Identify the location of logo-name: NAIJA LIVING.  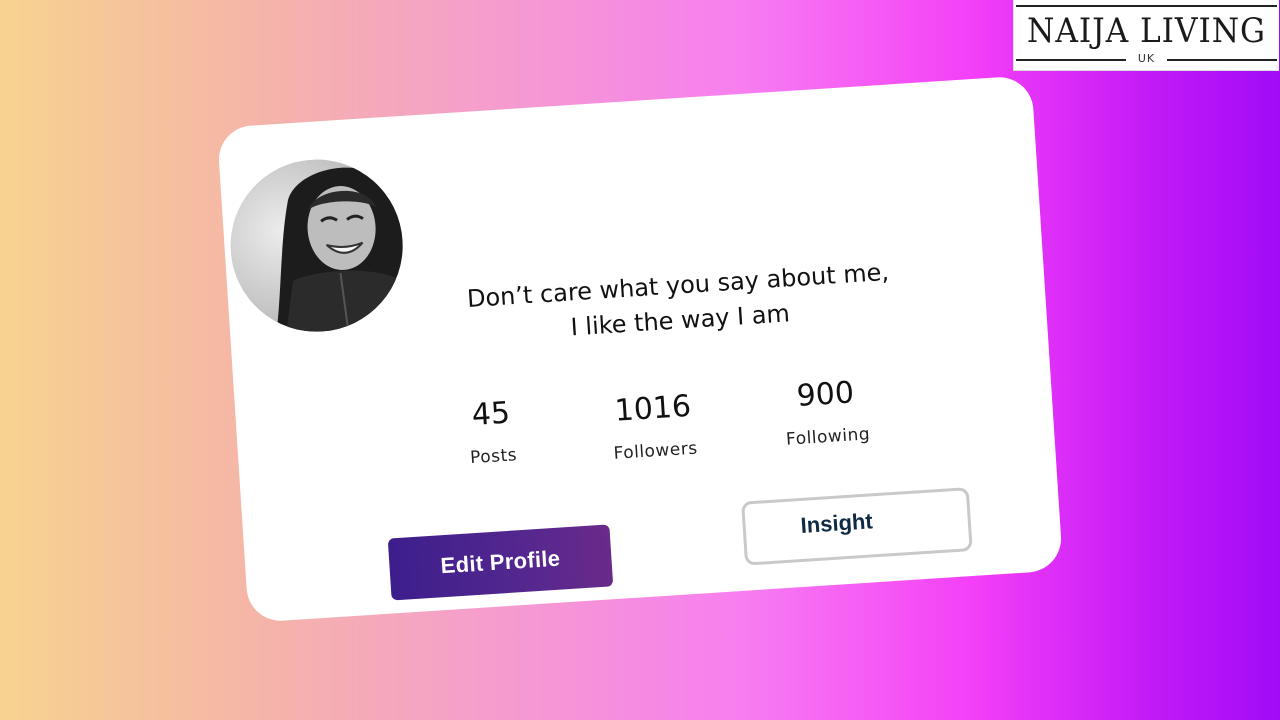
(1146, 31).